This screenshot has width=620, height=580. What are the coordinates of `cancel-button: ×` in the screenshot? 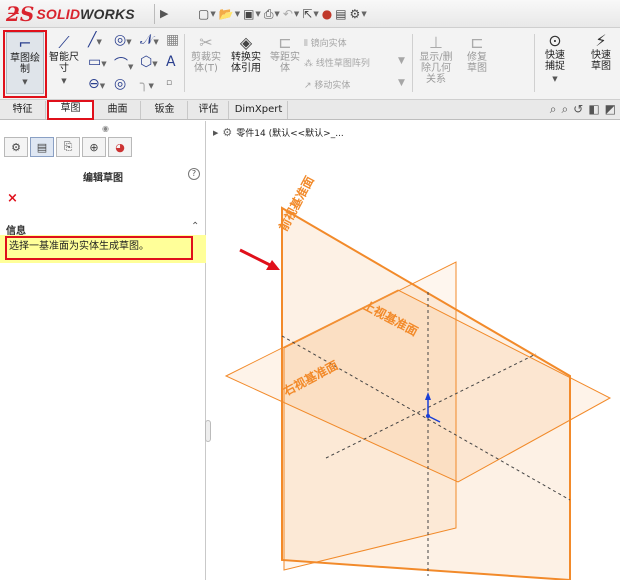 It's located at (12, 198).